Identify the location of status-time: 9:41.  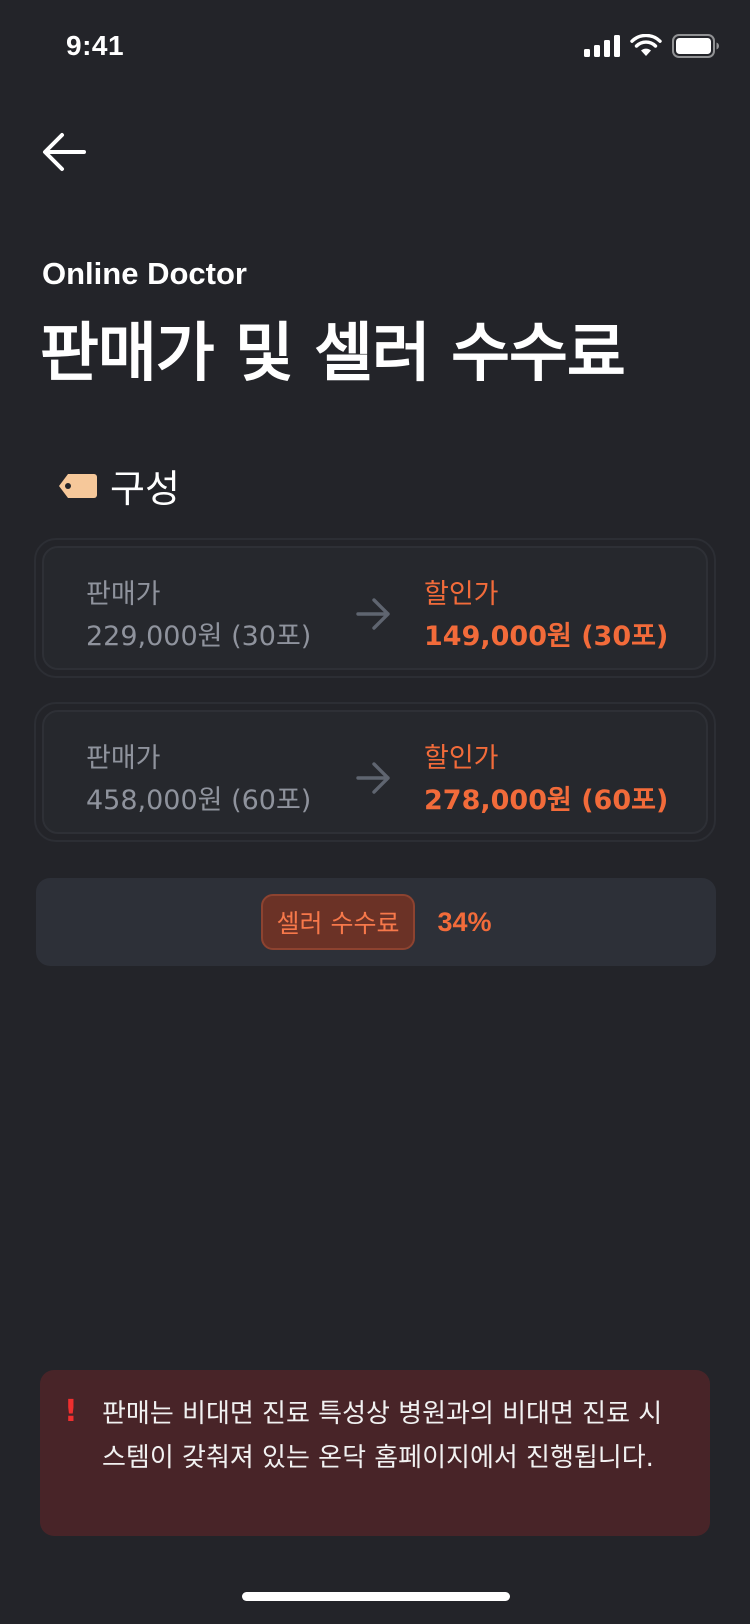
(95, 45).